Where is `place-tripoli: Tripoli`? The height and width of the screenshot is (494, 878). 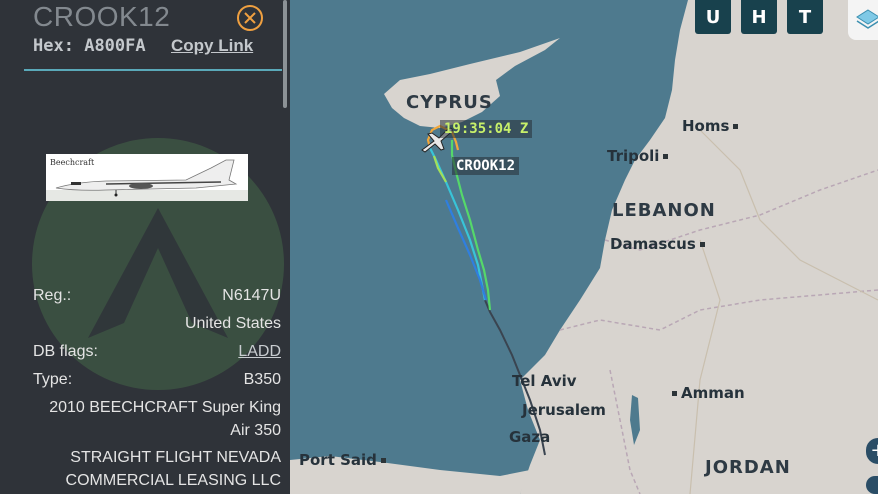
place-tripoli: Tripoli is located at coordinates (638, 156).